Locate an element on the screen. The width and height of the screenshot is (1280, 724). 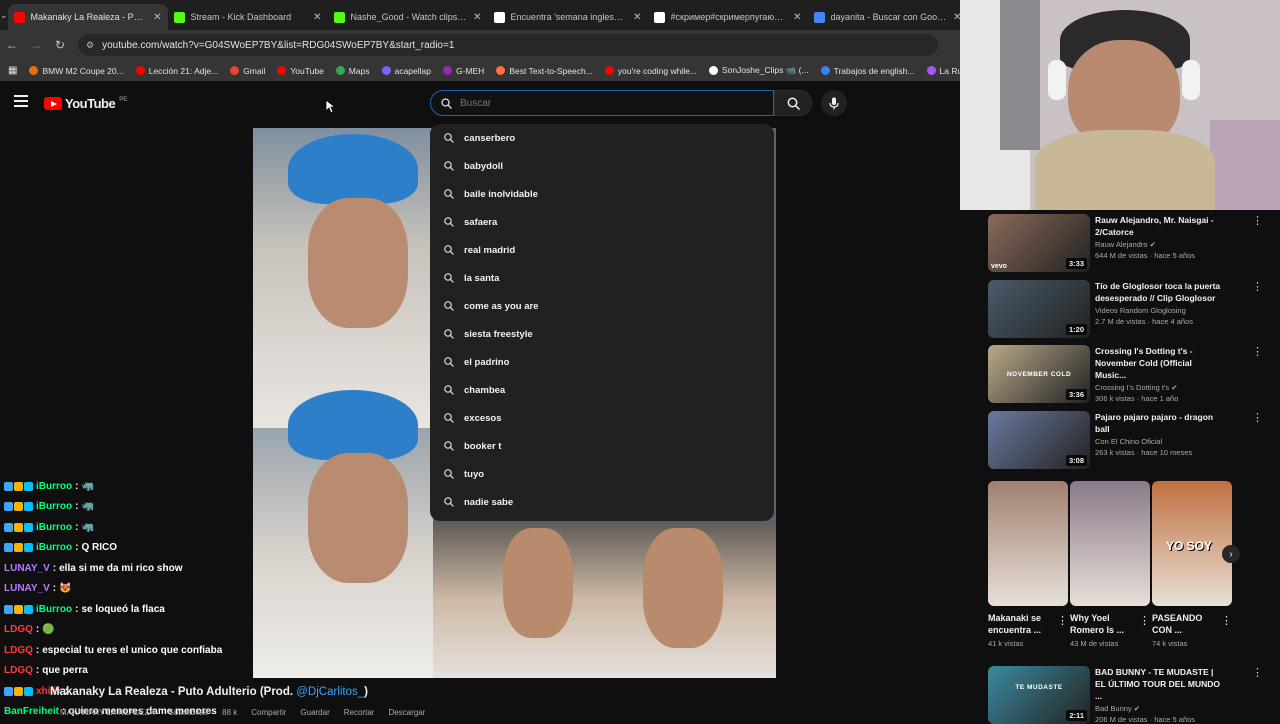
short-video: YO SOY PASEANDO CON ... 74 k vistas ⋮ is located at coordinates (1192, 564).